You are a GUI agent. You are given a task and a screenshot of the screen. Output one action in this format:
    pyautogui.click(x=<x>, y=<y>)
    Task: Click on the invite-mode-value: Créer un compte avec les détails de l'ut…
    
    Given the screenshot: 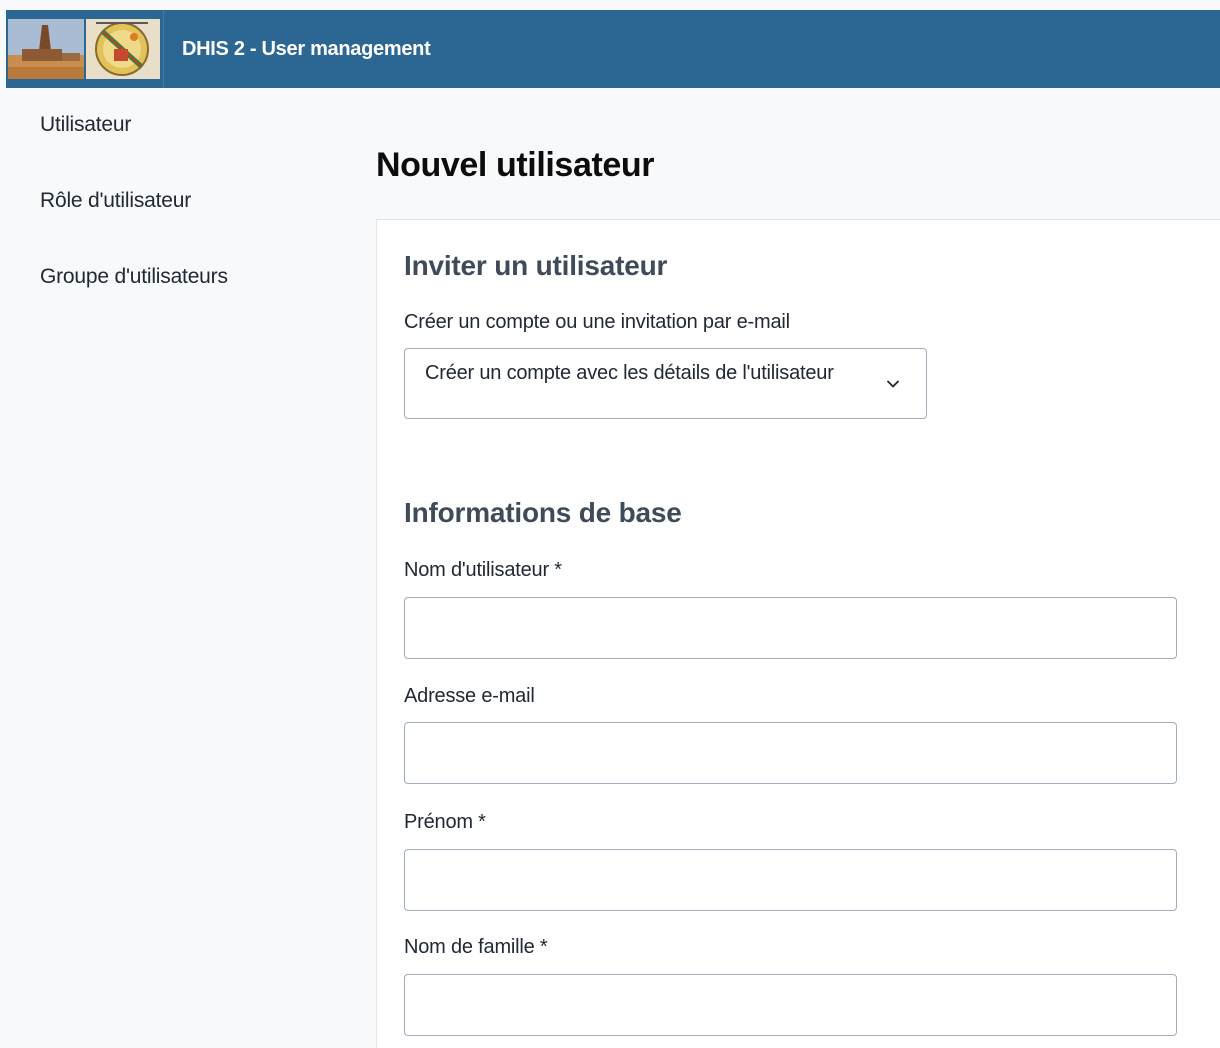 What is the action you would take?
    pyautogui.click(x=629, y=373)
    